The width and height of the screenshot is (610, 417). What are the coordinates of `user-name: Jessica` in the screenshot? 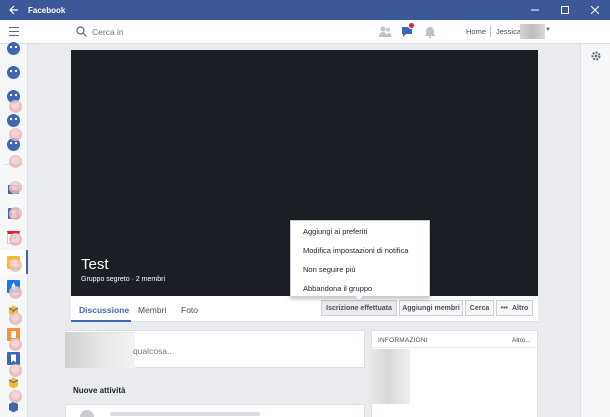 It's located at (508, 31).